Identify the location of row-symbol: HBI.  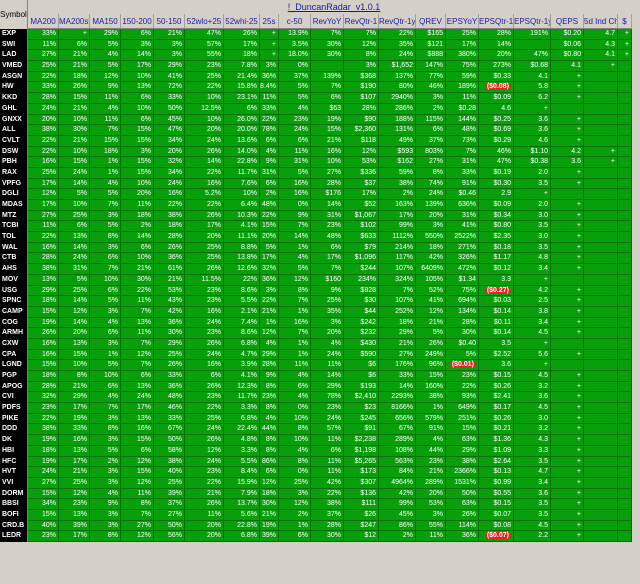
(14, 451).